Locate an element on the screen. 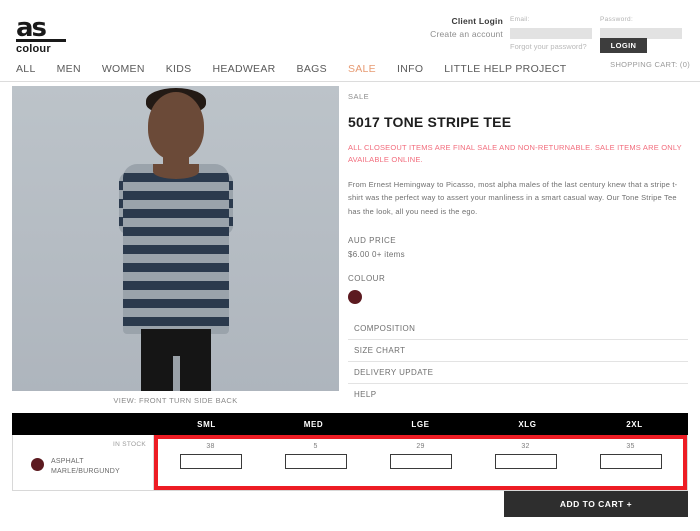 Image resolution: width=700 pixels, height=531 pixels. quantity-cells: 38 5 29 32 35 is located at coordinates (420, 462).